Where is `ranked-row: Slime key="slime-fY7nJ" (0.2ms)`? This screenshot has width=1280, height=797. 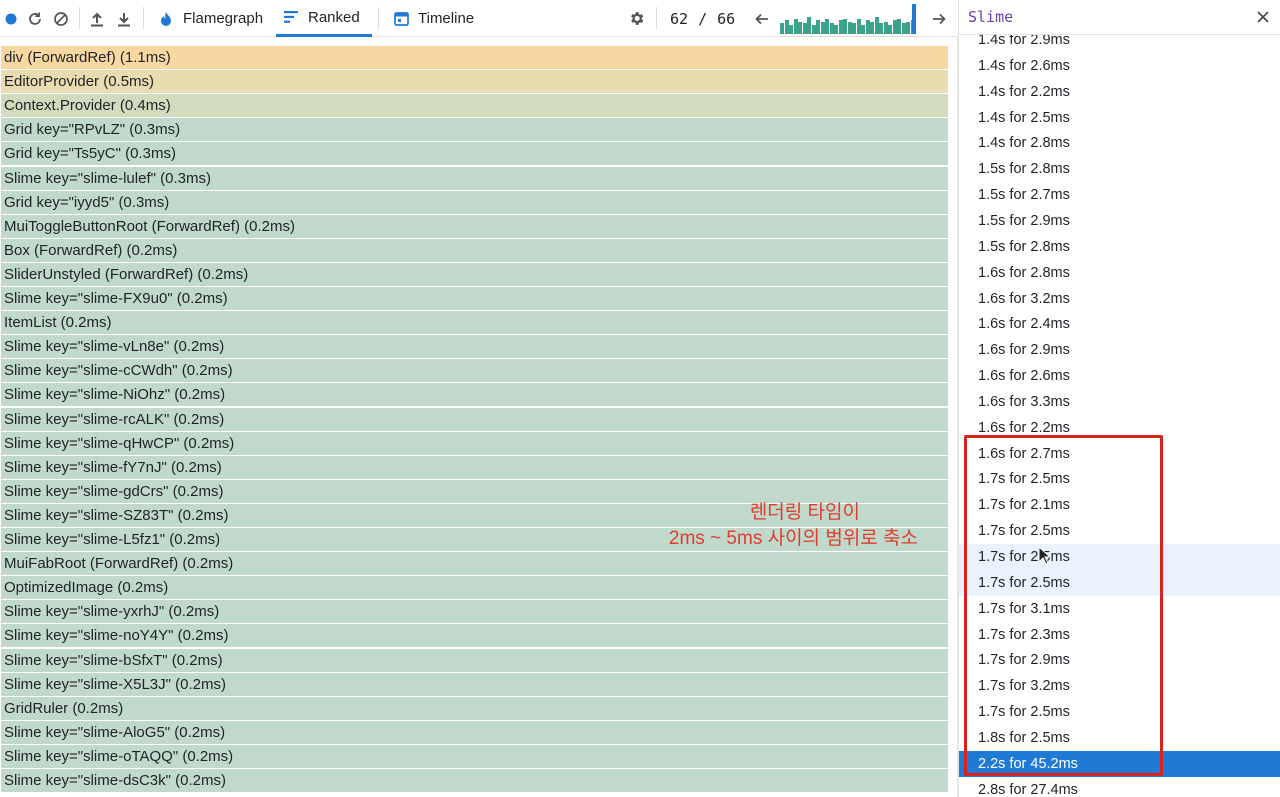 ranked-row: Slime key="slime-fY7nJ" (0.2ms) is located at coordinates (474, 467).